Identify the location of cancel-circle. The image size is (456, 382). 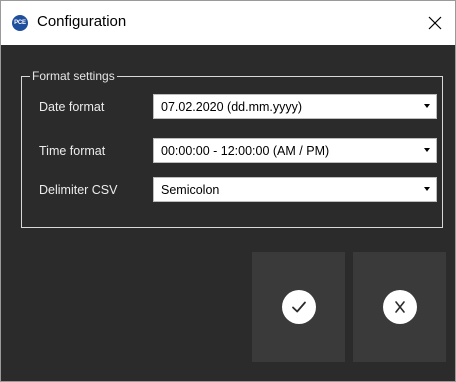
(399, 307).